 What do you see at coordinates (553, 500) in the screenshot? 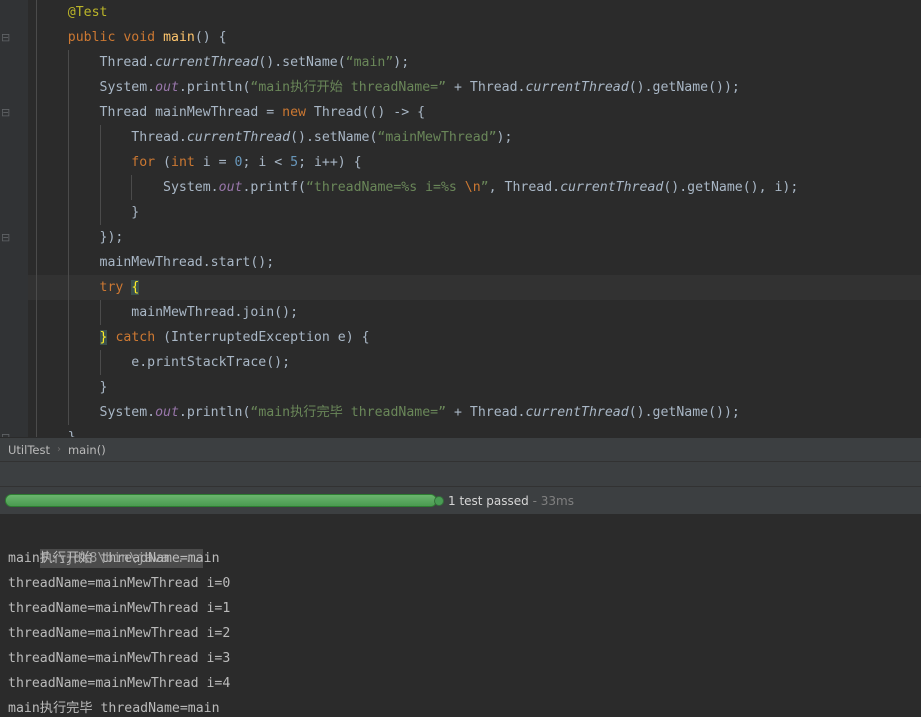
I see `test-duration-label: - 33ms` at bounding box center [553, 500].